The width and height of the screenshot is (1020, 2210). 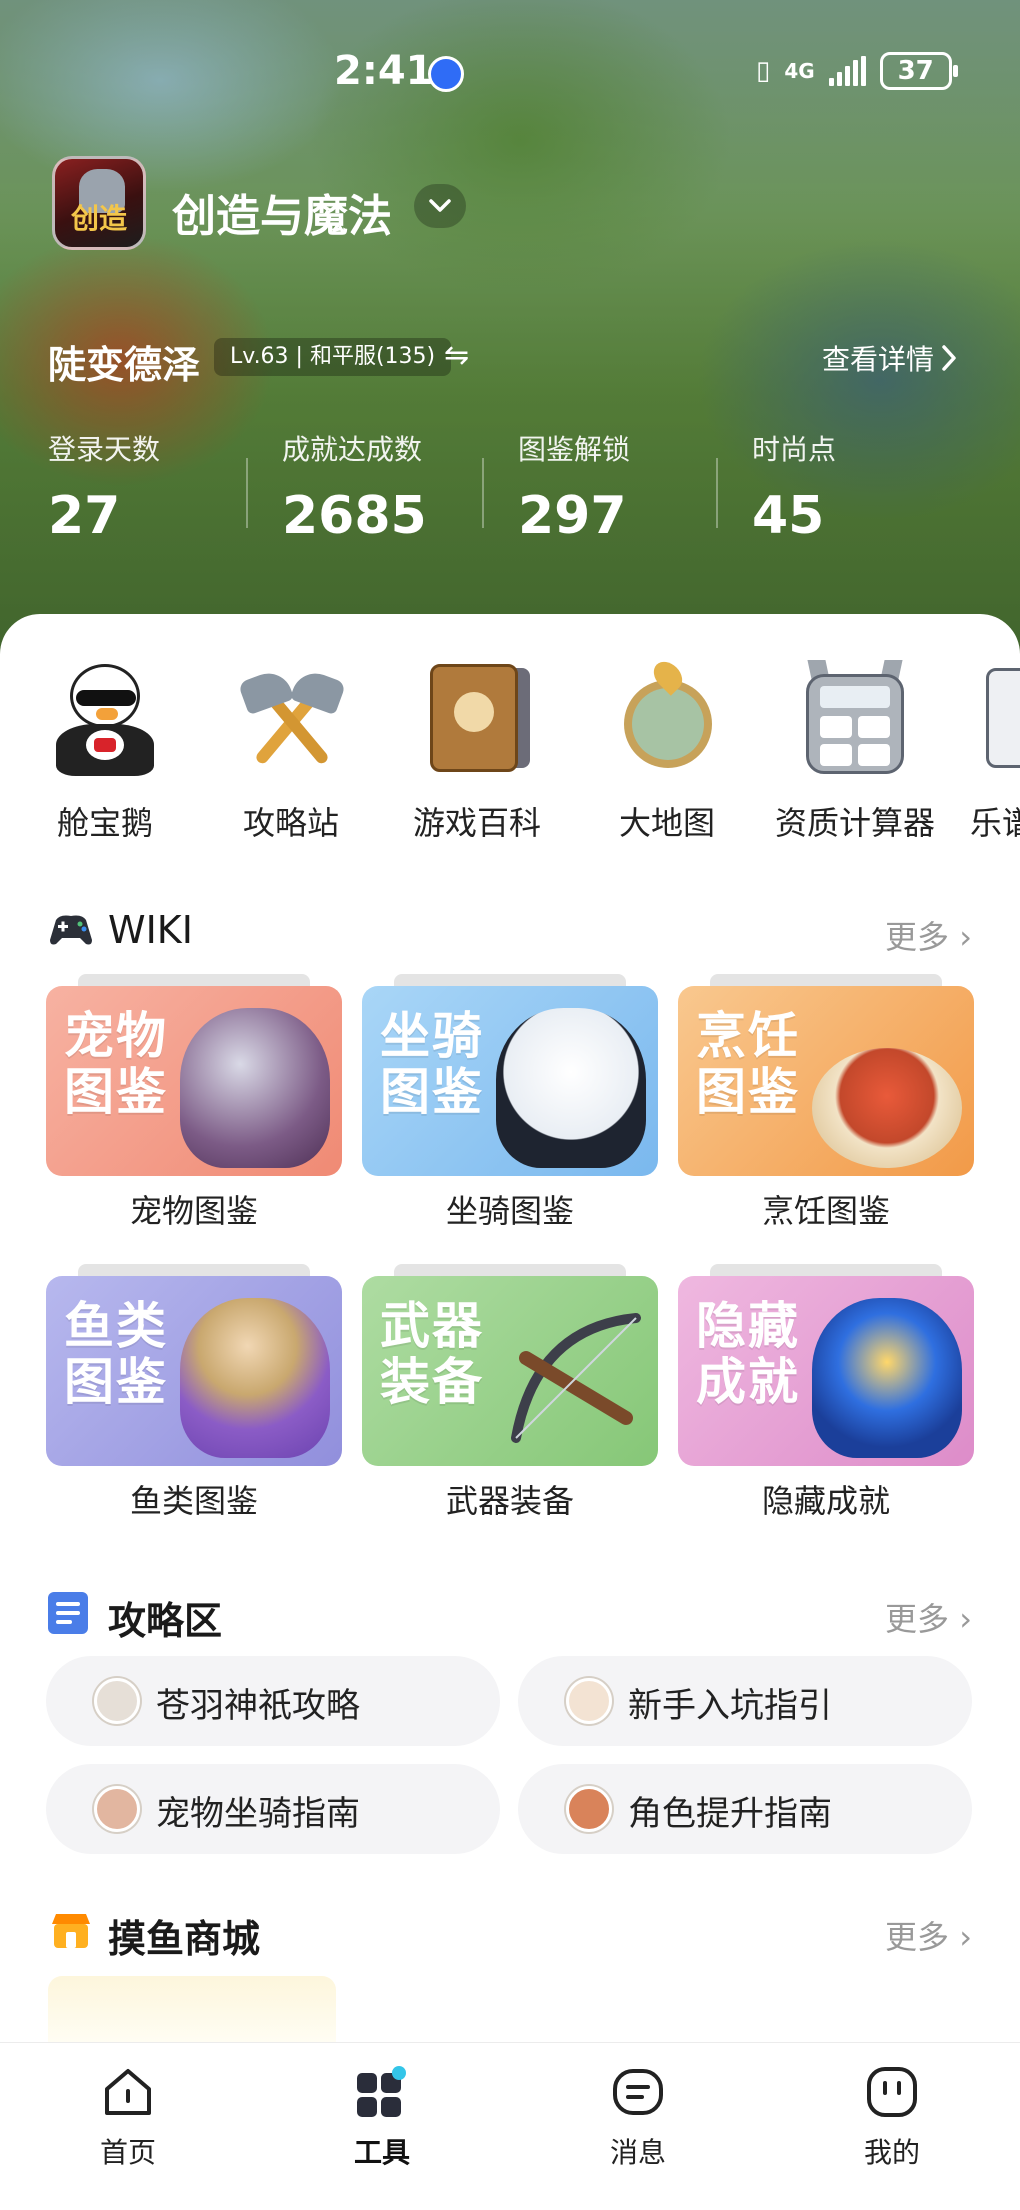 I want to click on shop-icon, so click(x=71, y=1930).